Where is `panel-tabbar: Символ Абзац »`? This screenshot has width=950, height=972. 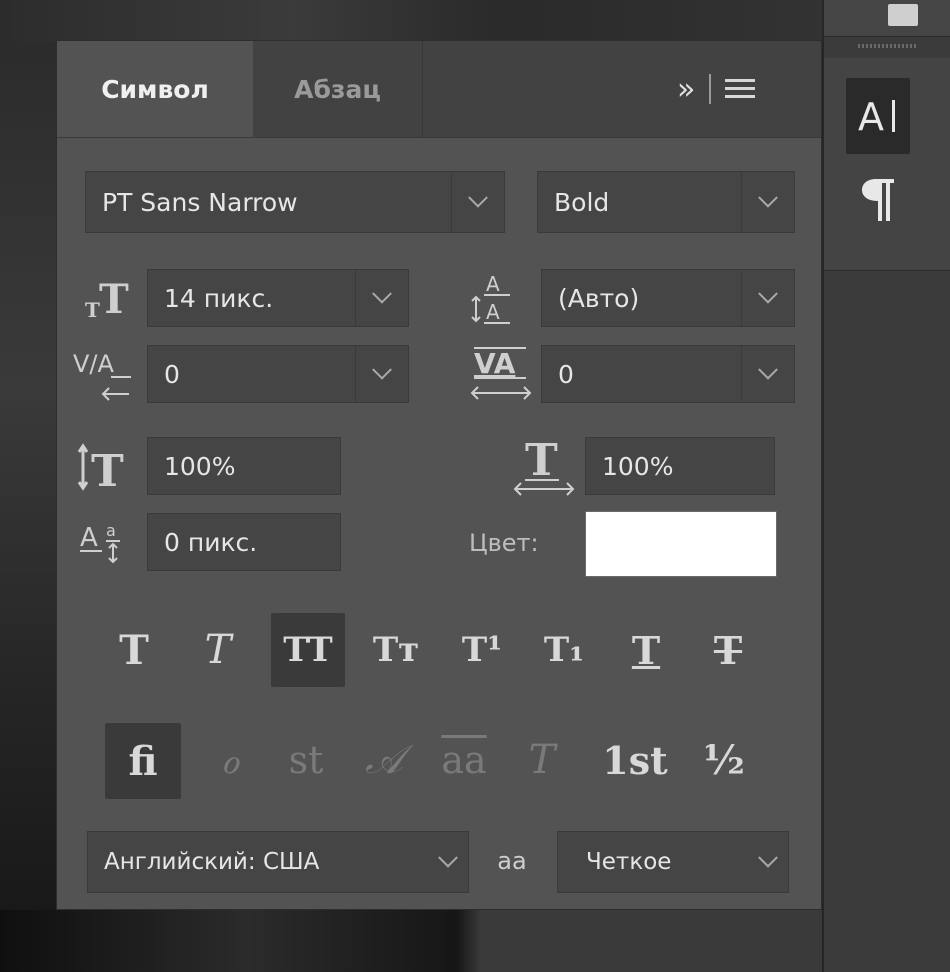
panel-tabbar: Символ Абзац » is located at coordinates (439, 89).